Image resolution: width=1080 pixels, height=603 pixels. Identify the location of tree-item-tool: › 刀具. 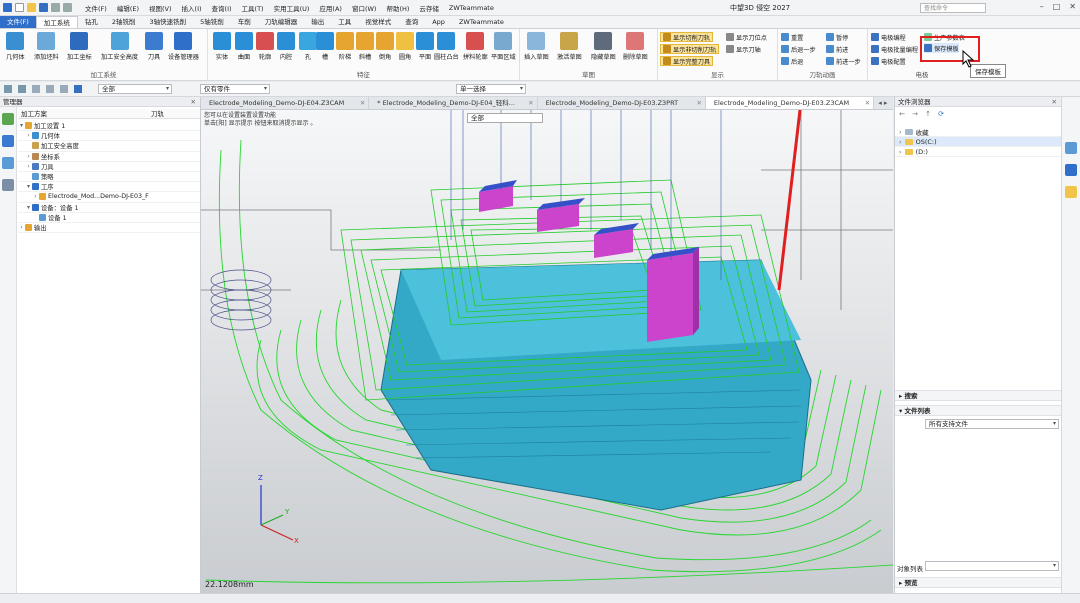
(109, 167).